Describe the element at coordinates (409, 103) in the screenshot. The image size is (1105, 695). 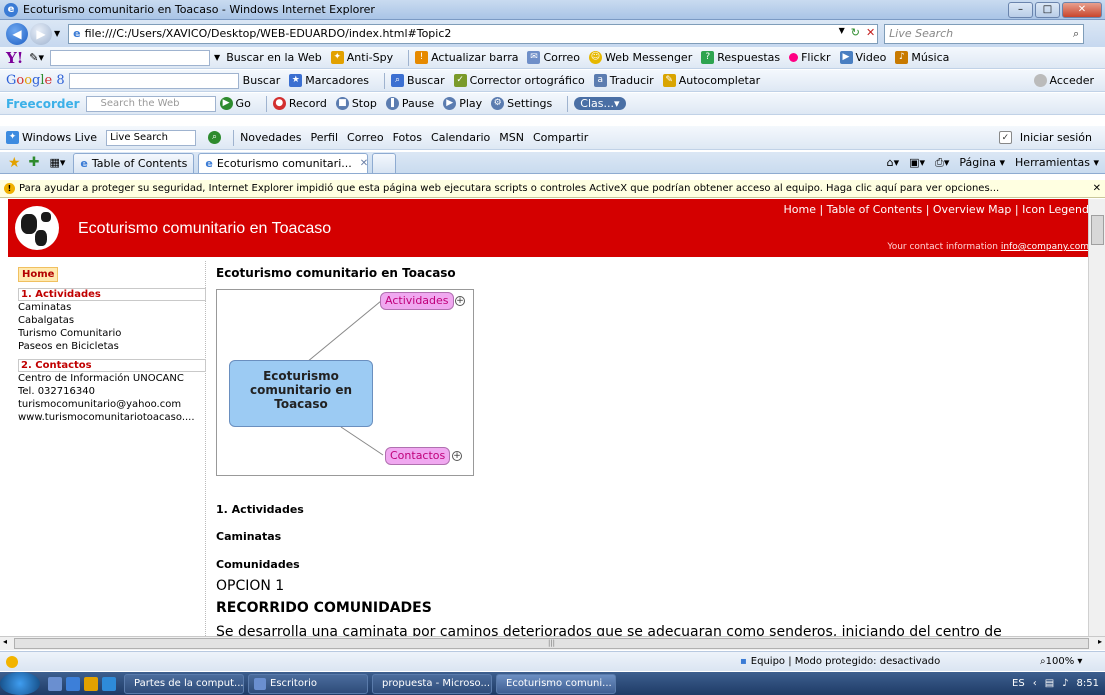
I see `pause-button: ❚ Pause` at that location.